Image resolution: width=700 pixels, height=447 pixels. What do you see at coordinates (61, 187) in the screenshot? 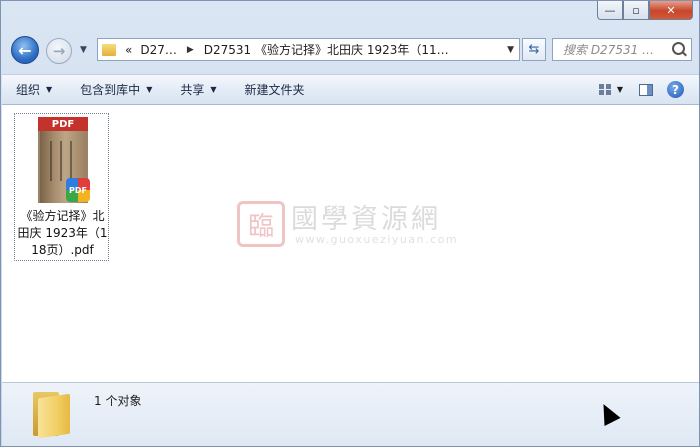
I see `file-item: PDF PDF 《验方记择》北田庆 1923年（118页）.pdf` at bounding box center [61, 187].